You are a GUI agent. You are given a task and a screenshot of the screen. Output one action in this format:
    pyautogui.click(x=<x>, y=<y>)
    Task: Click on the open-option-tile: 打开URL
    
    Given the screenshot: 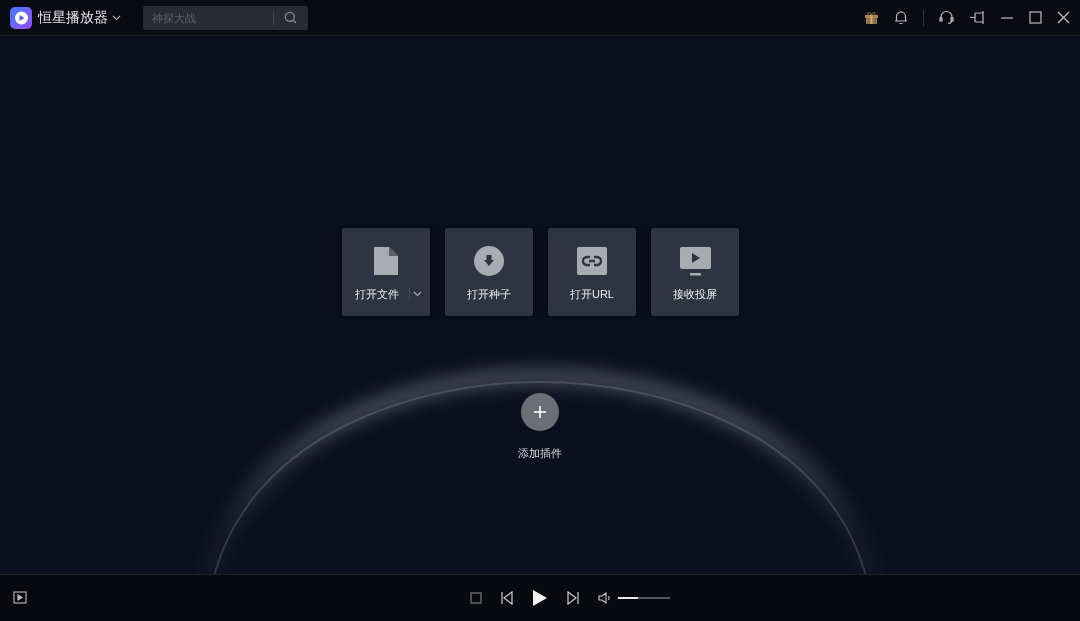 What is the action you would take?
    pyautogui.click(x=592, y=272)
    